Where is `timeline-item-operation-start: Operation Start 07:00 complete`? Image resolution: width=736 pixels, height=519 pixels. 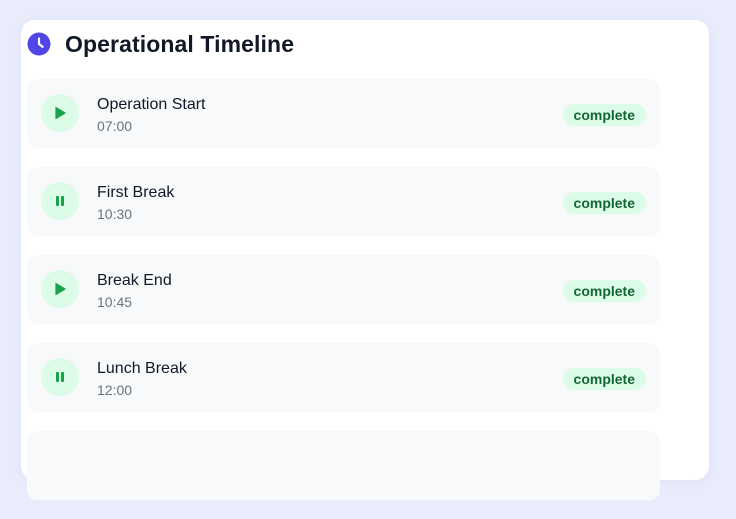 timeline-item-operation-start: Operation Start 07:00 complete is located at coordinates (343, 113).